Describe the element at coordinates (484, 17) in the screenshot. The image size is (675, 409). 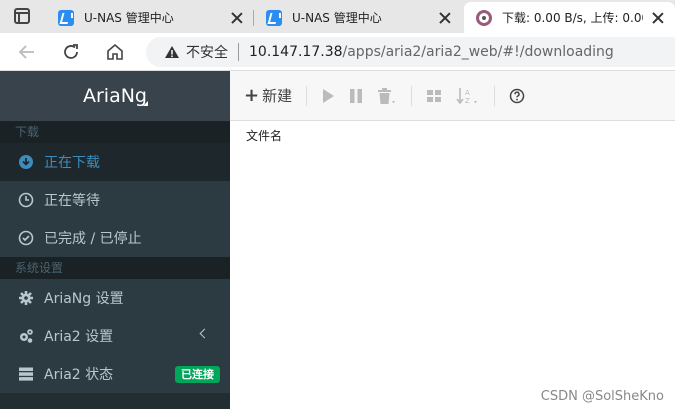
I see `ariang-icon` at that location.